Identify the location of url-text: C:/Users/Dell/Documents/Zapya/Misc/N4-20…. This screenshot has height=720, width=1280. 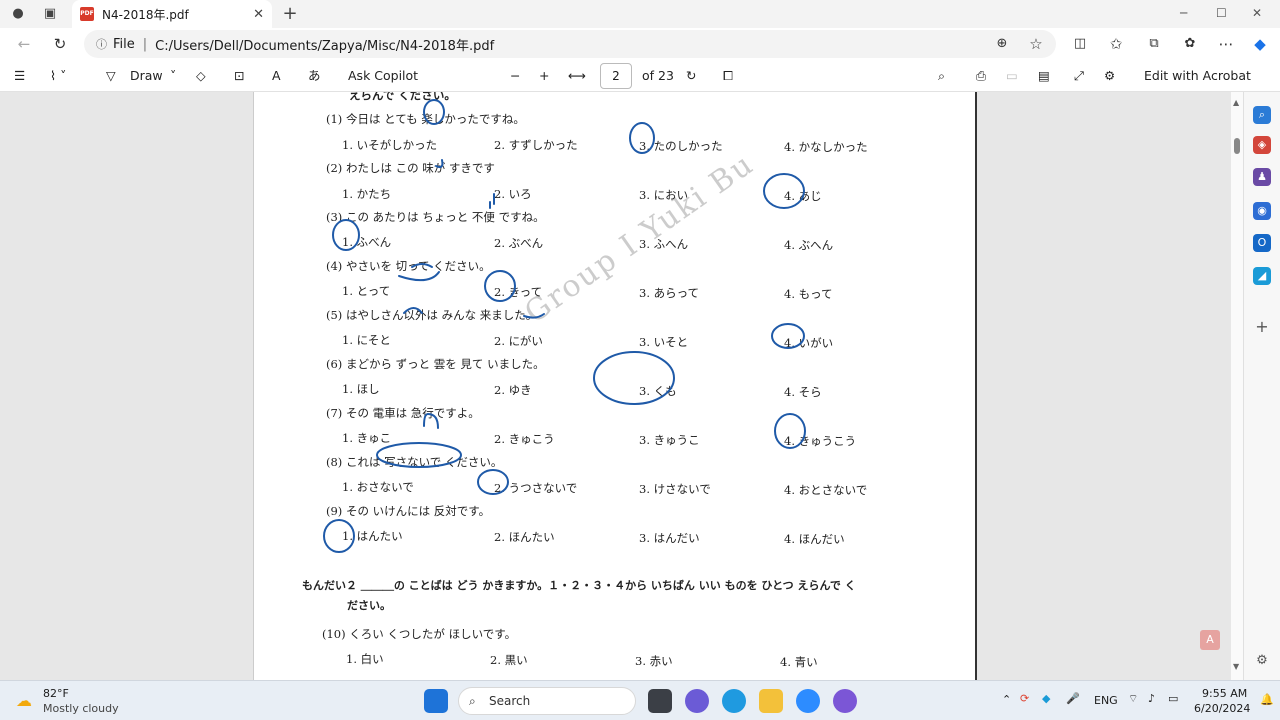
(325, 46).